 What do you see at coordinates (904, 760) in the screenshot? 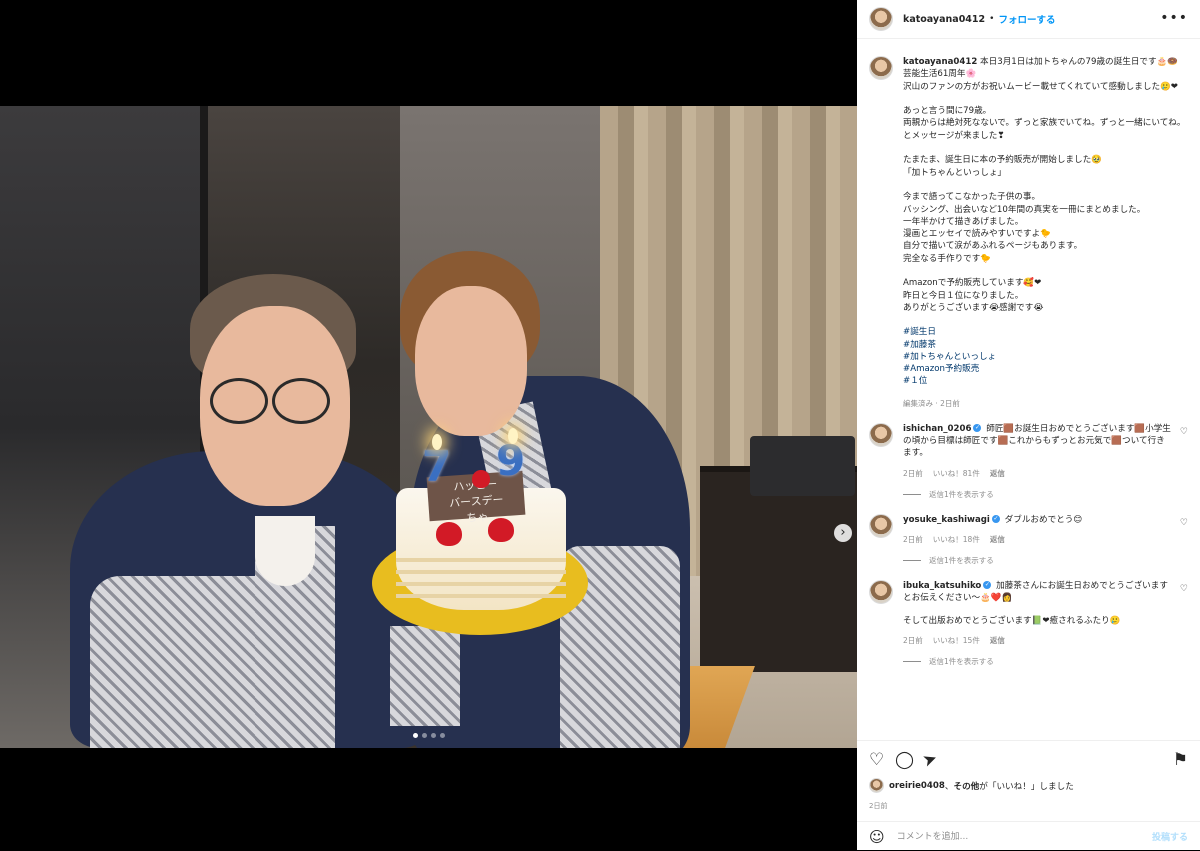
I see `comment-bubble-icon: ◯` at bounding box center [904, 760].